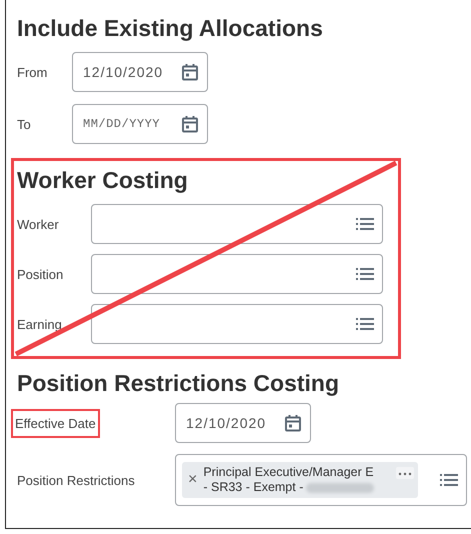  Describe the element at coordinates (40, 275) in the screenshot. I see `field-label: Position` at that location.